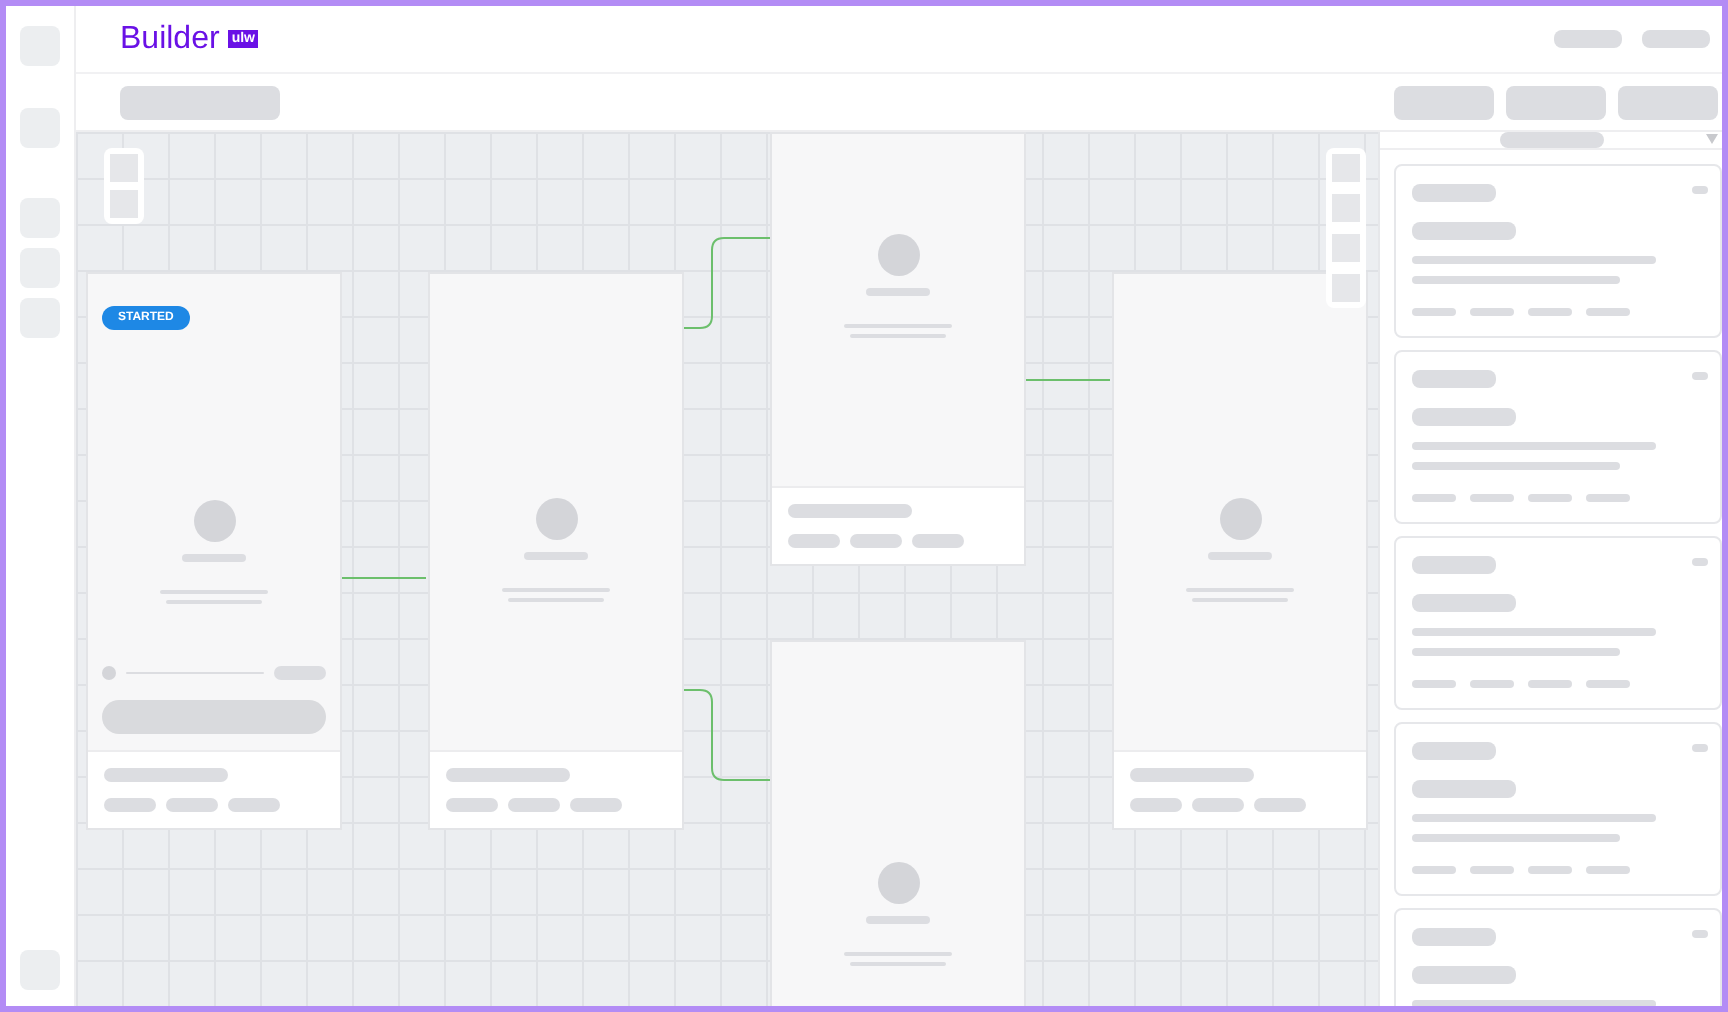 The height and width of the screenshot is (1012, 1728). I want to click on logo: Builder, so click(170, 39).